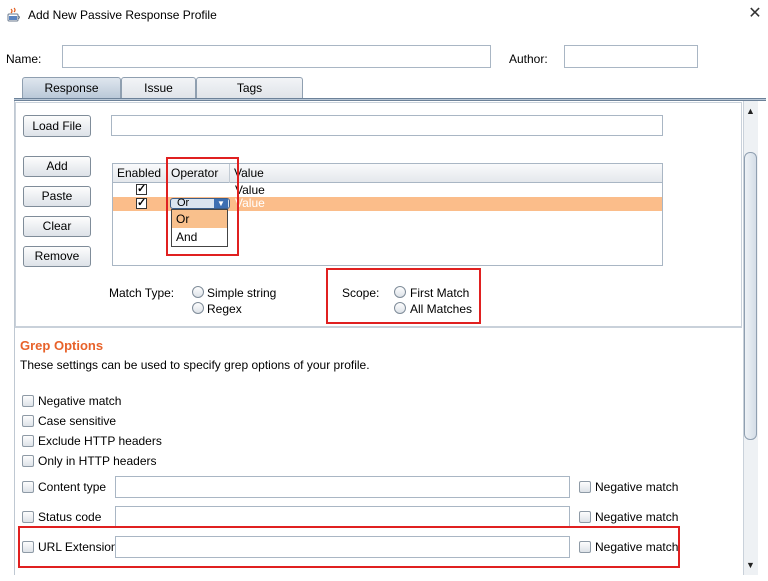 This screenshot has height=581, width=768. What do you see at coordinates (446, 173) in the screenshot?
I see `column-header-value: Value` at bounding box center [446, 173].